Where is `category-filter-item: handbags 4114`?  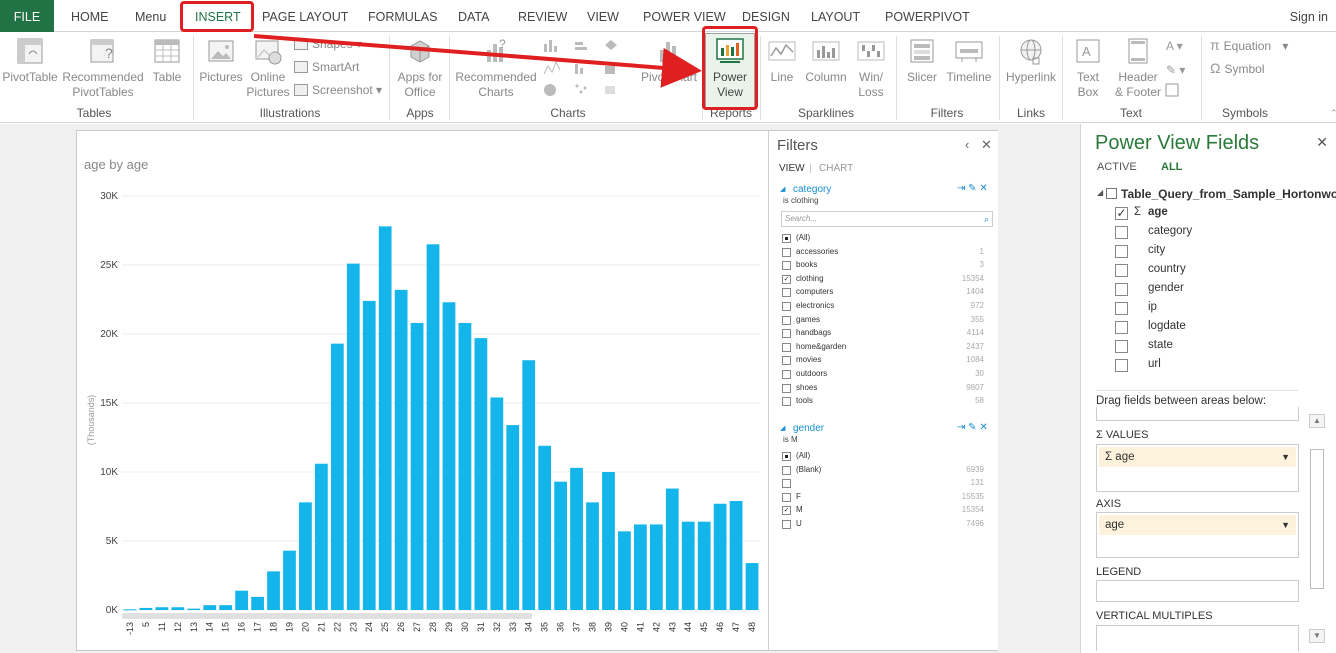 category-filter-item: handbags 4114 is located at coordinates (883, 334).